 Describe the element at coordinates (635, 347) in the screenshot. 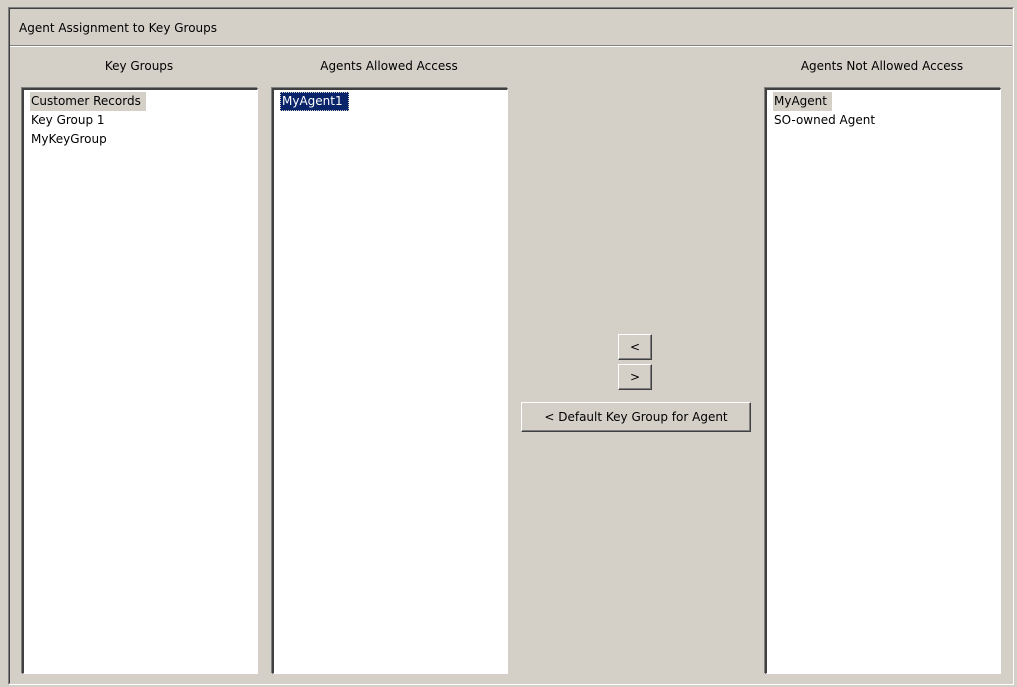

I see `move-left-button: <` at that location.